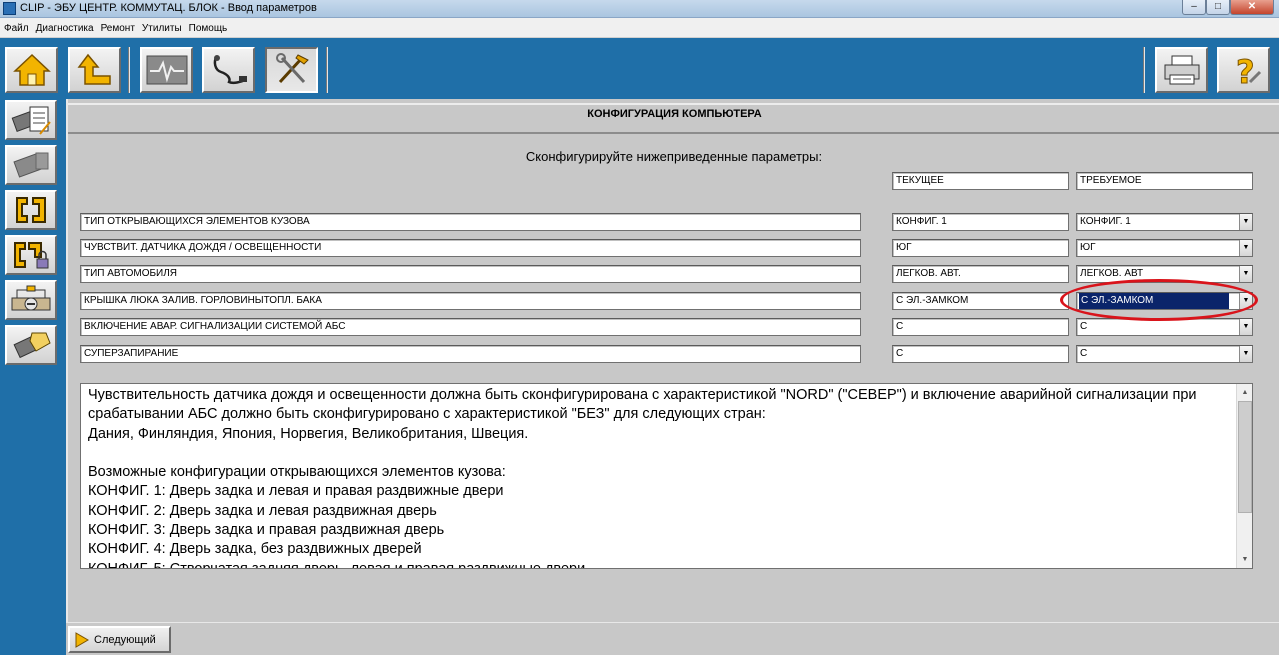 The image size is (1279, 655). Describe the element at coordinates (980, 222) in the screenshot. I see `current-value: КОНФИГ. 1` at that location.